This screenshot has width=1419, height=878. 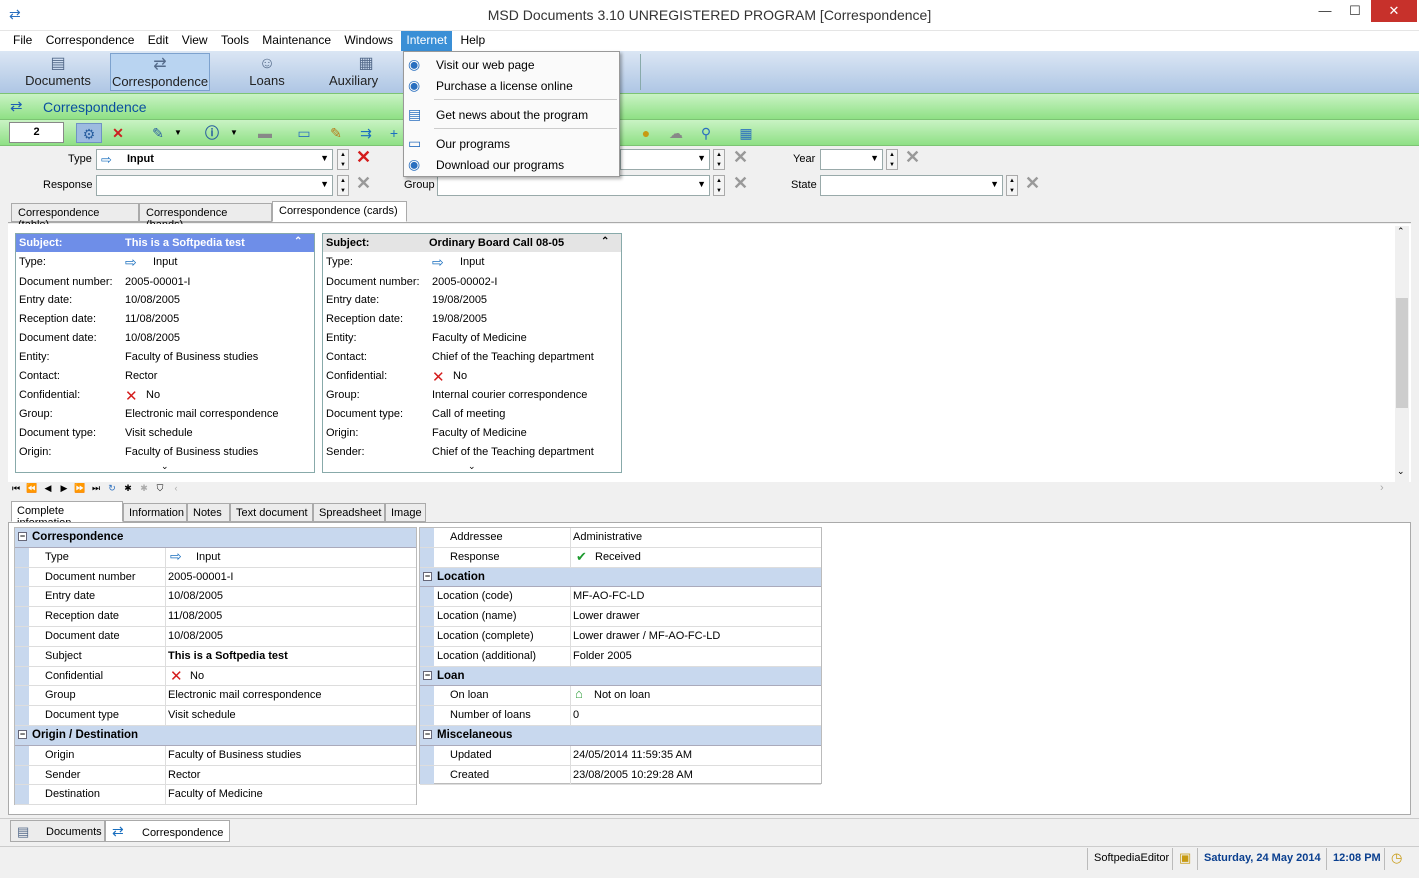 What do you see at coordinates (296, 41) in the screenshot?
I see `menu-maintenance: Maintenance` at bounding box center [296, 41].